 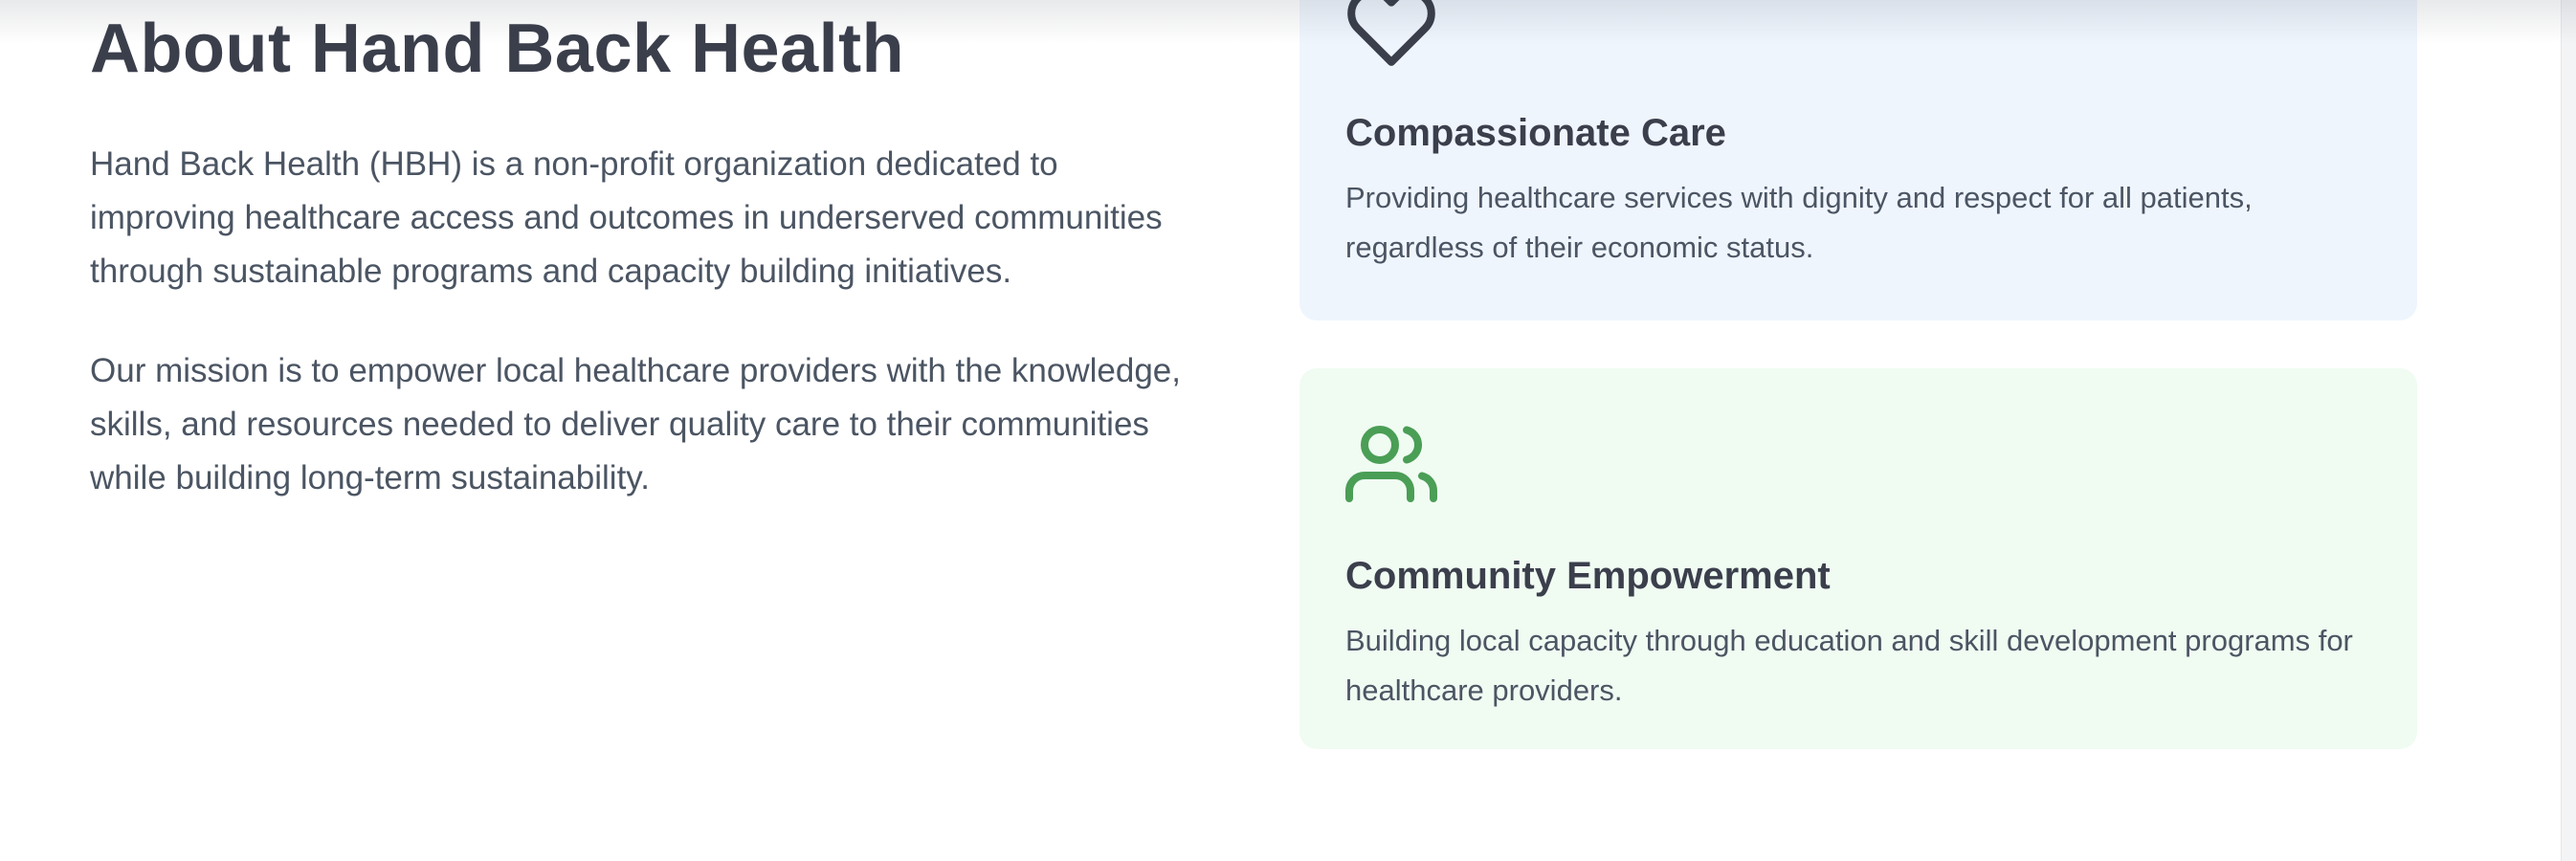 I want to click on heart-icon, so click(x=1858, y=39).